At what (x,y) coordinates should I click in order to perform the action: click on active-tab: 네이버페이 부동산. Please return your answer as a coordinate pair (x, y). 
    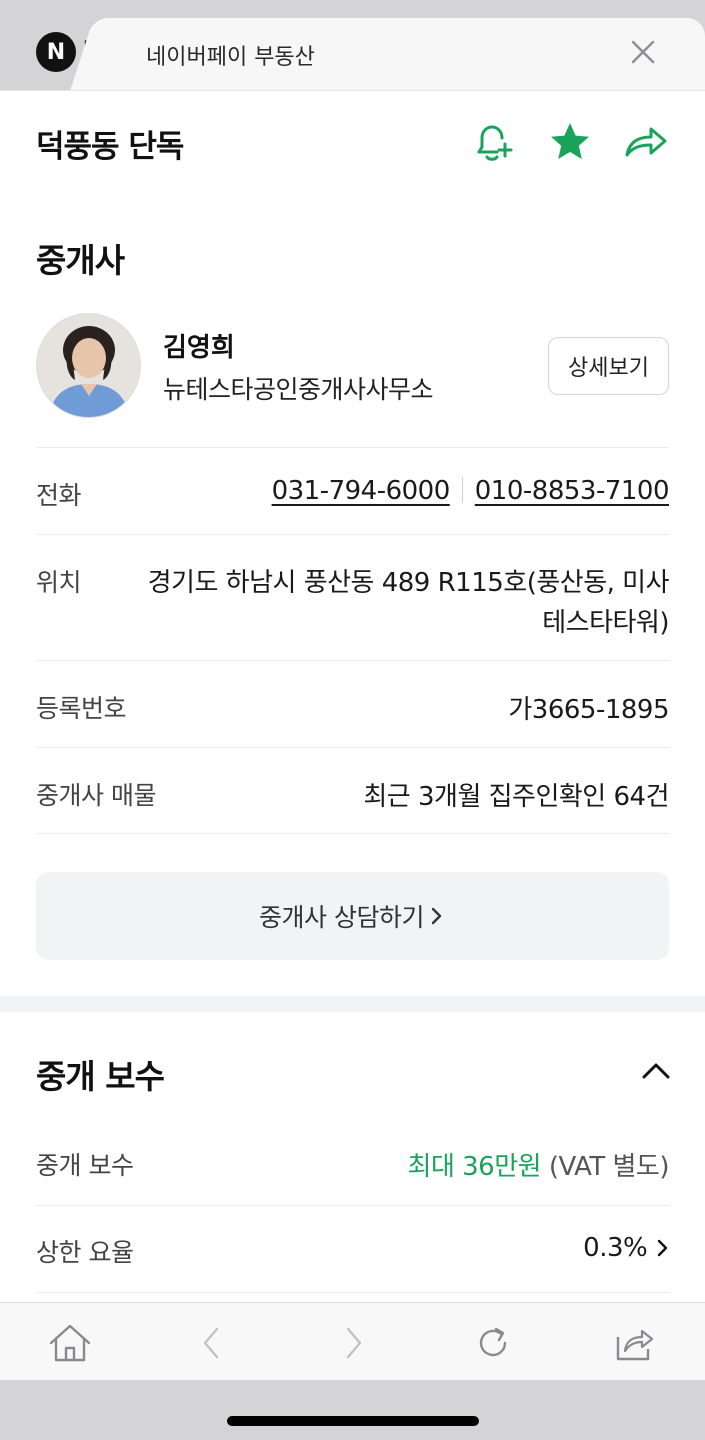
    Looking at the image, I should click on (406, 54).